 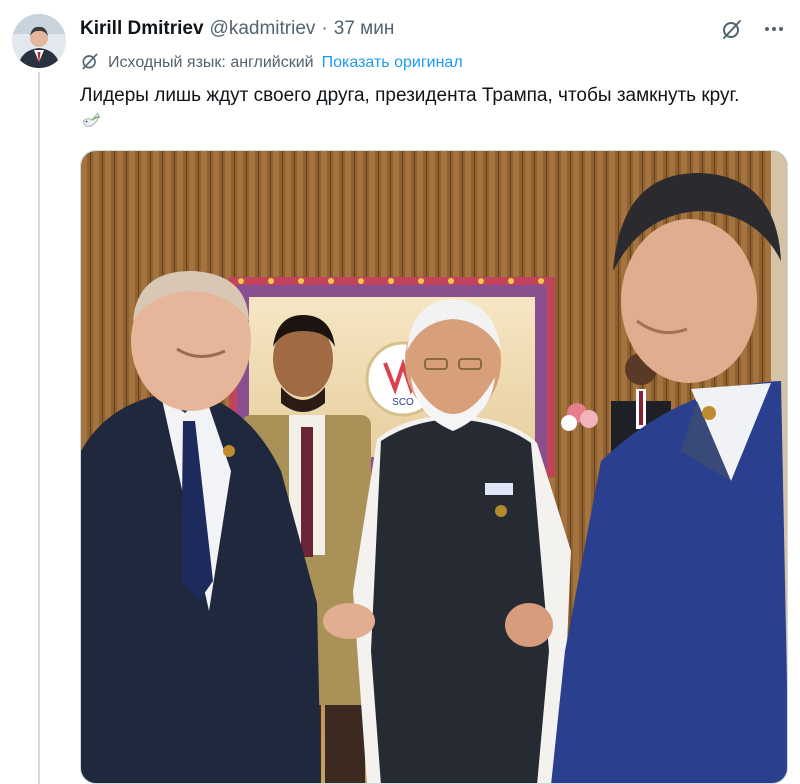 I want to click on display-name: Kirill Dmitriev, so click(x=142, y=29).